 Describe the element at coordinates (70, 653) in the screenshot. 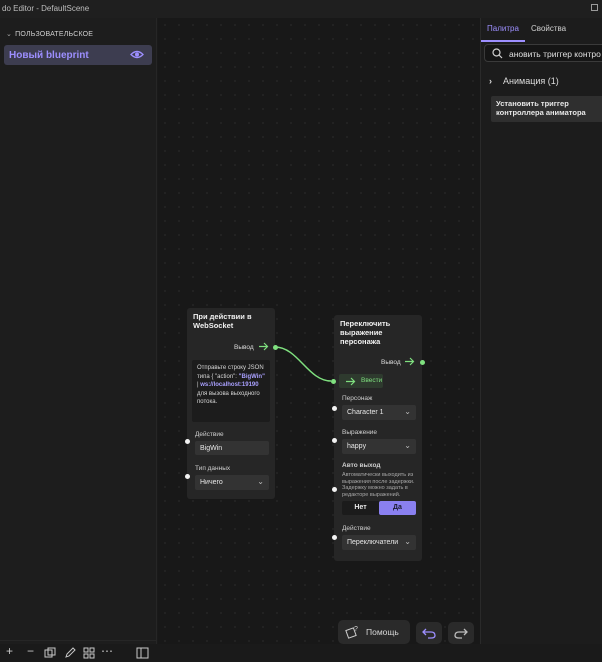

I see `edit-icon` at that location.